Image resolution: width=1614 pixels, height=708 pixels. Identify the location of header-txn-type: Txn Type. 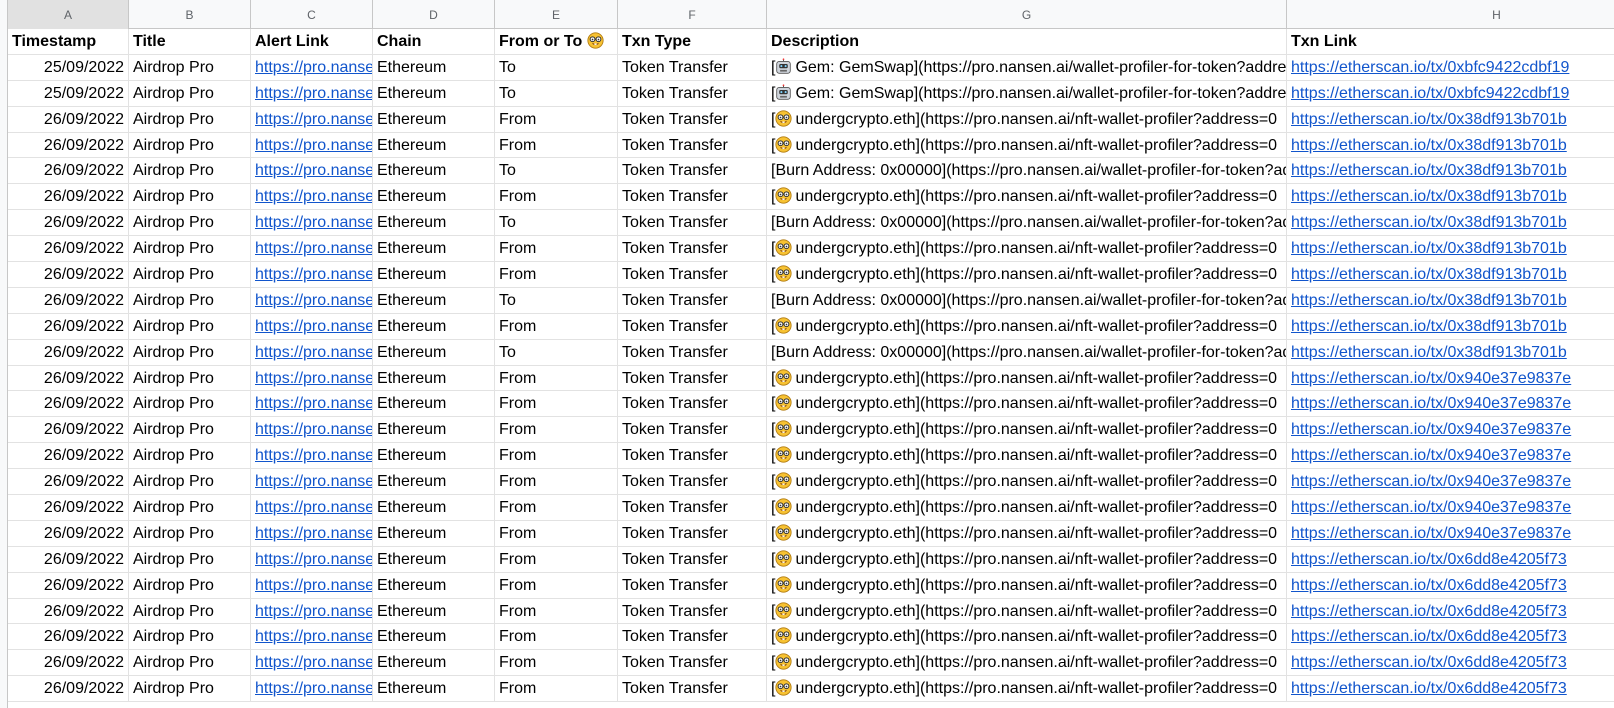
(692, 42).